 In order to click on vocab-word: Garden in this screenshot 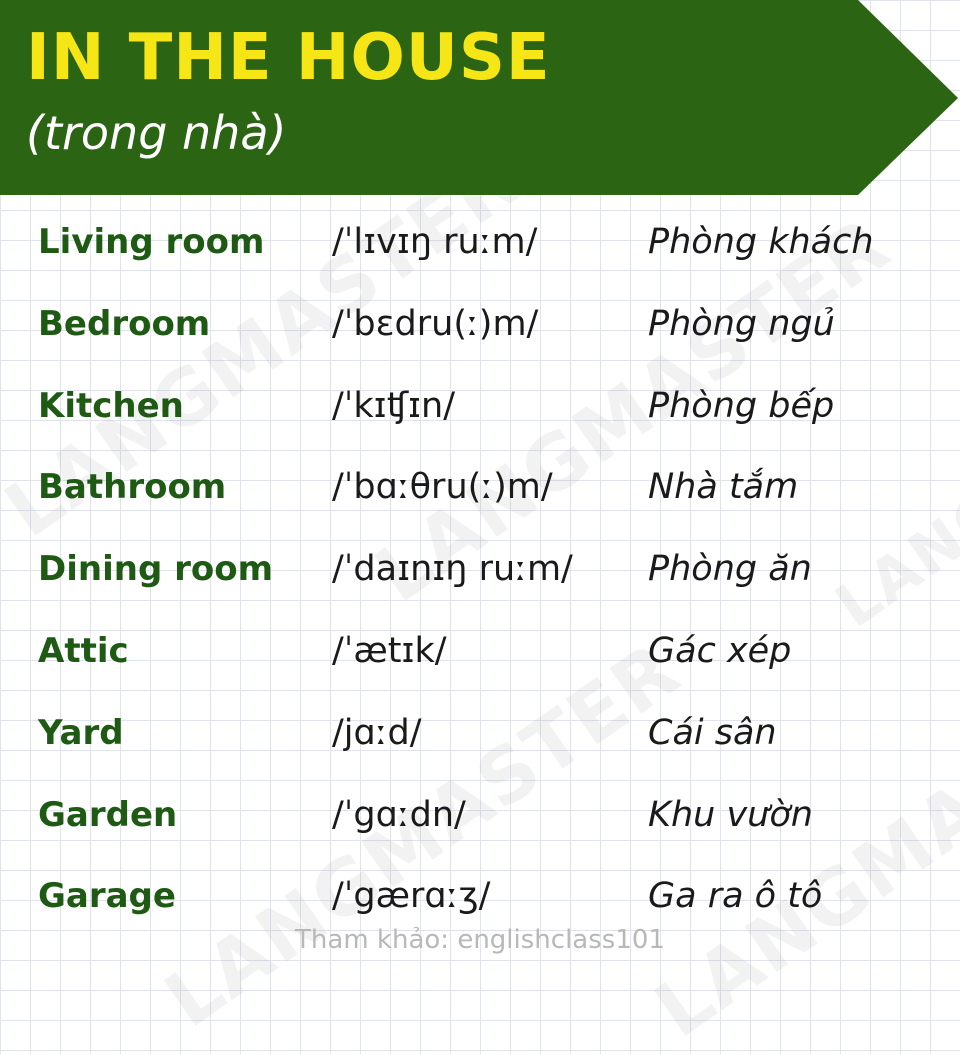, I will do `click(108, 814)`.